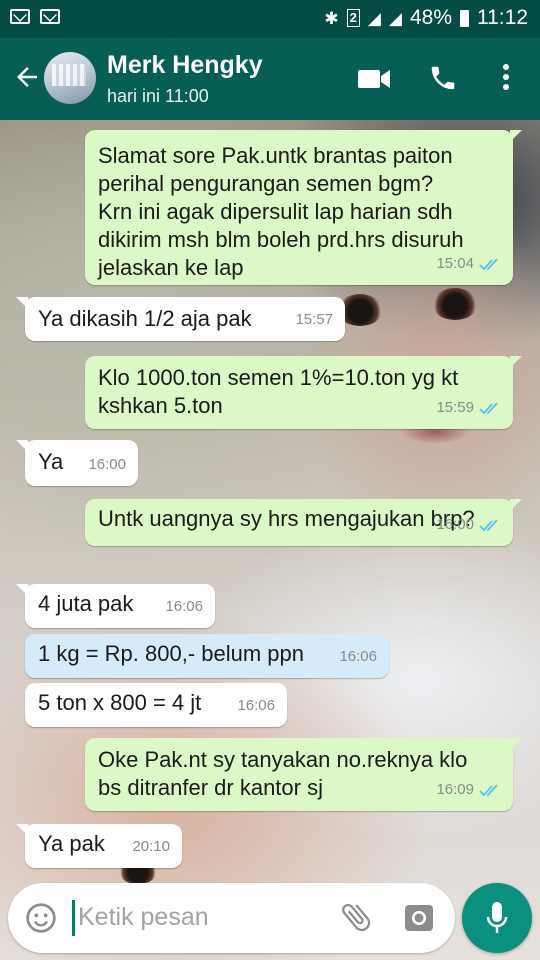  What do you see at coordinates (443, 78) in the screenshot?
I see `voice-call-icon` at bounding box center [443, 78].